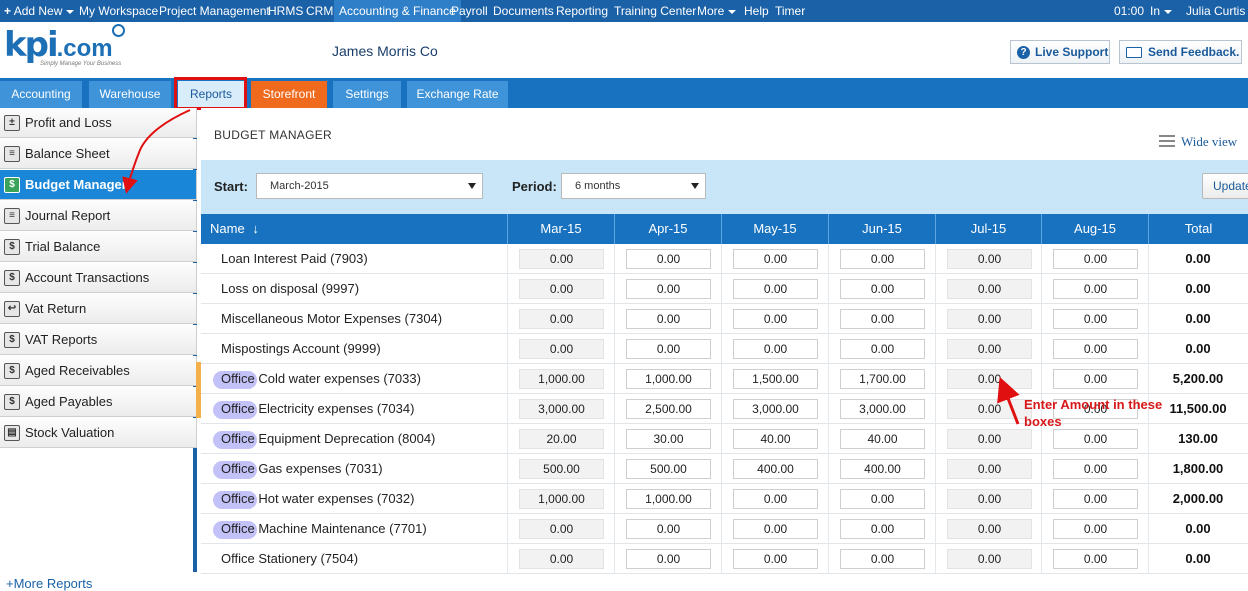 The width and height of the screenshot is (1248, 591). I want to click on sidebar-item-profit-and-loss: ± Profit and Loss, so click(98, 123).